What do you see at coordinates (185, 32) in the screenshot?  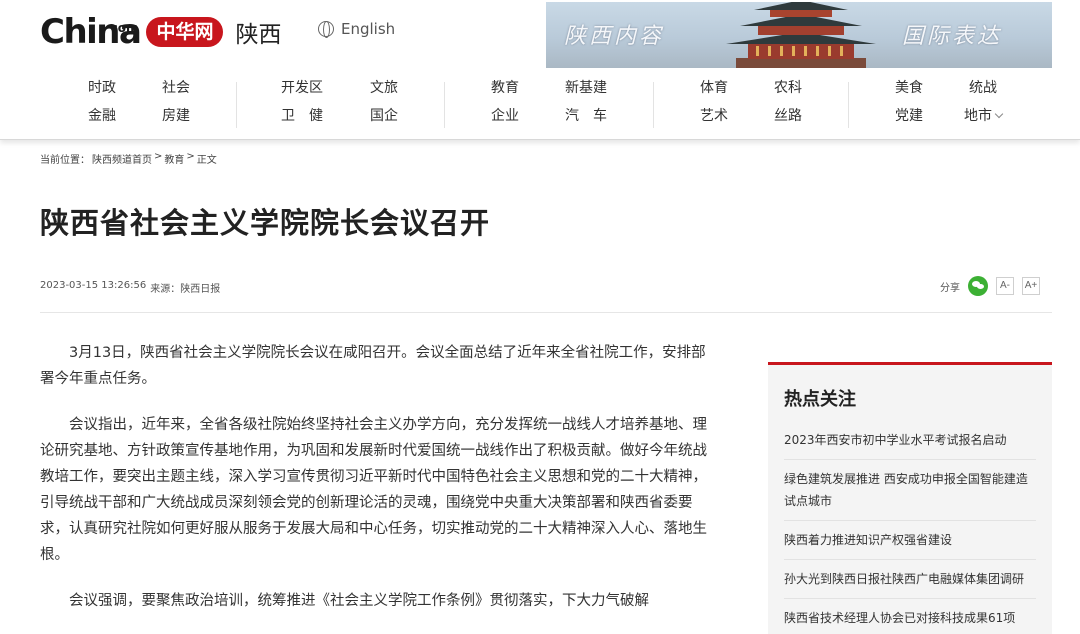 I see `logo-badge: 中华网` at bounding box center [185, 32].